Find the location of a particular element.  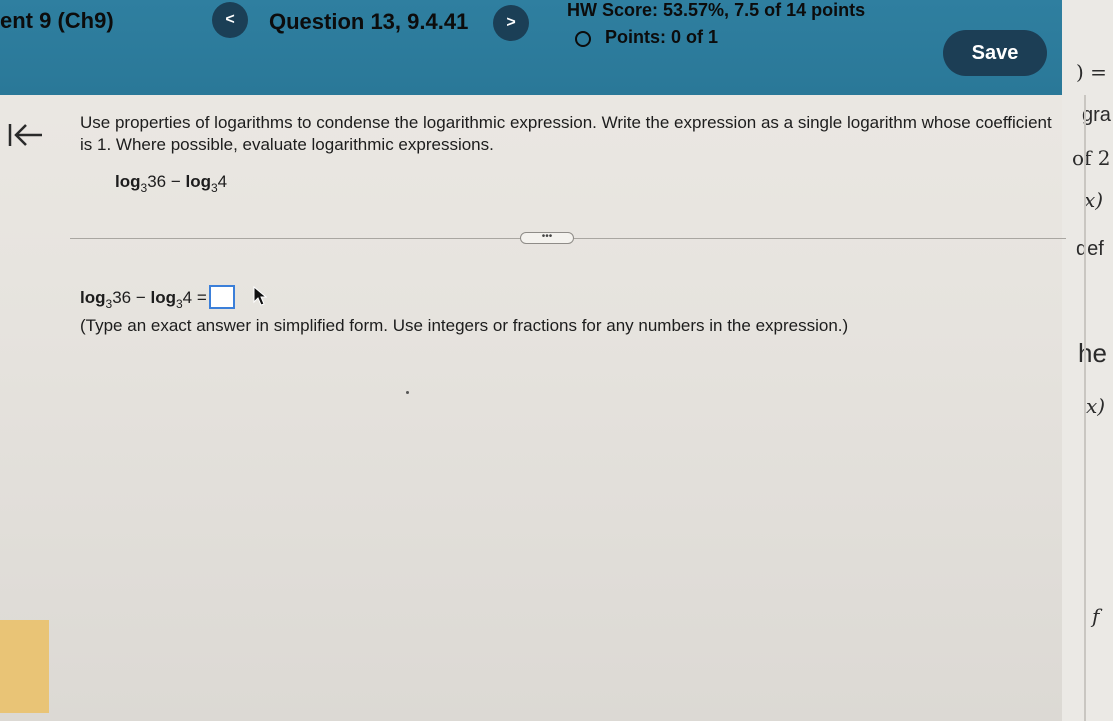

given-expression: log336 − log34 is located at coordinates (171, 183).